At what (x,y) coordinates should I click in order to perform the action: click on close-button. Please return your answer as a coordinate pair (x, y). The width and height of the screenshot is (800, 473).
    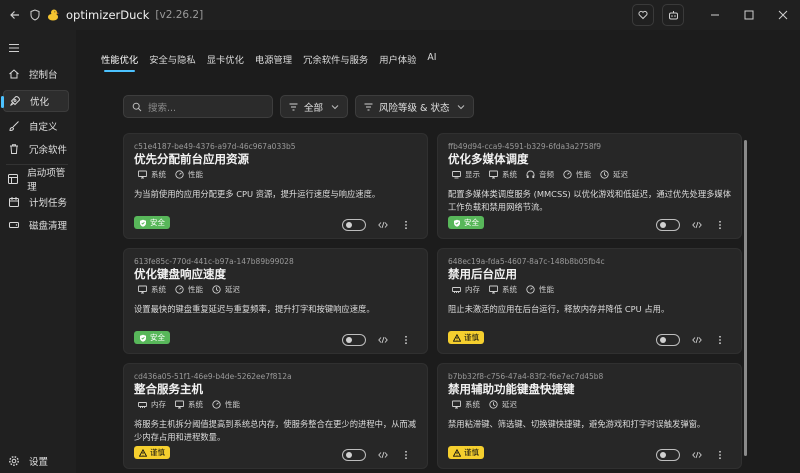
    Looking at the image, I should click on (783, 15).